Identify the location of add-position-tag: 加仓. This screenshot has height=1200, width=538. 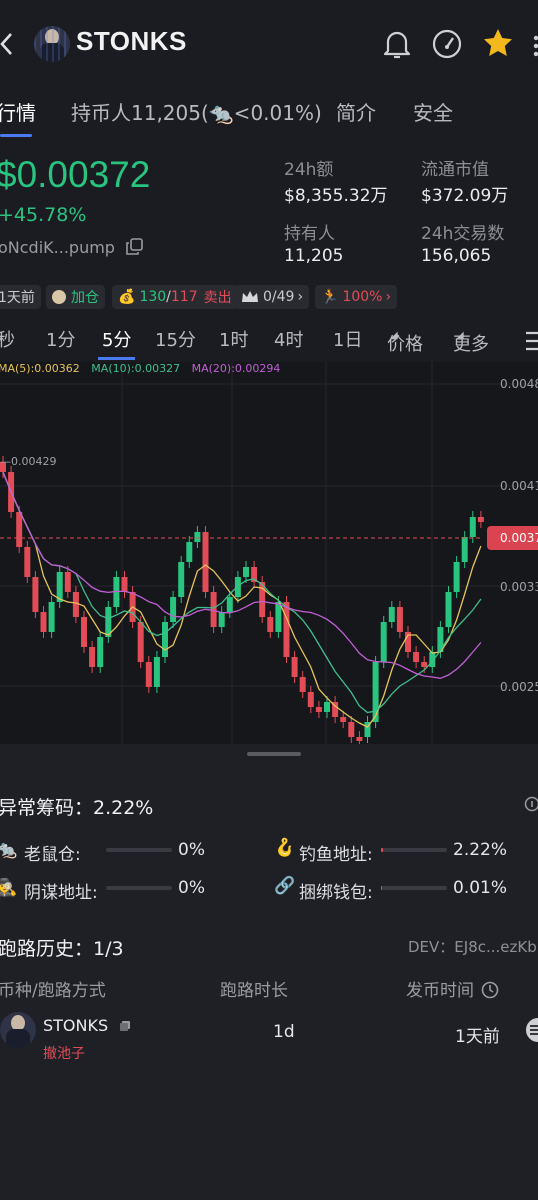
(75, 297).